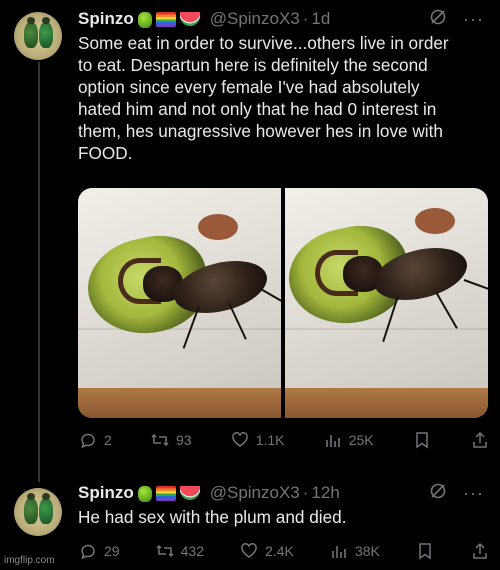 This screenshot has height=570, width=500. I want to click on reply-button: 2, so click(95, 440).